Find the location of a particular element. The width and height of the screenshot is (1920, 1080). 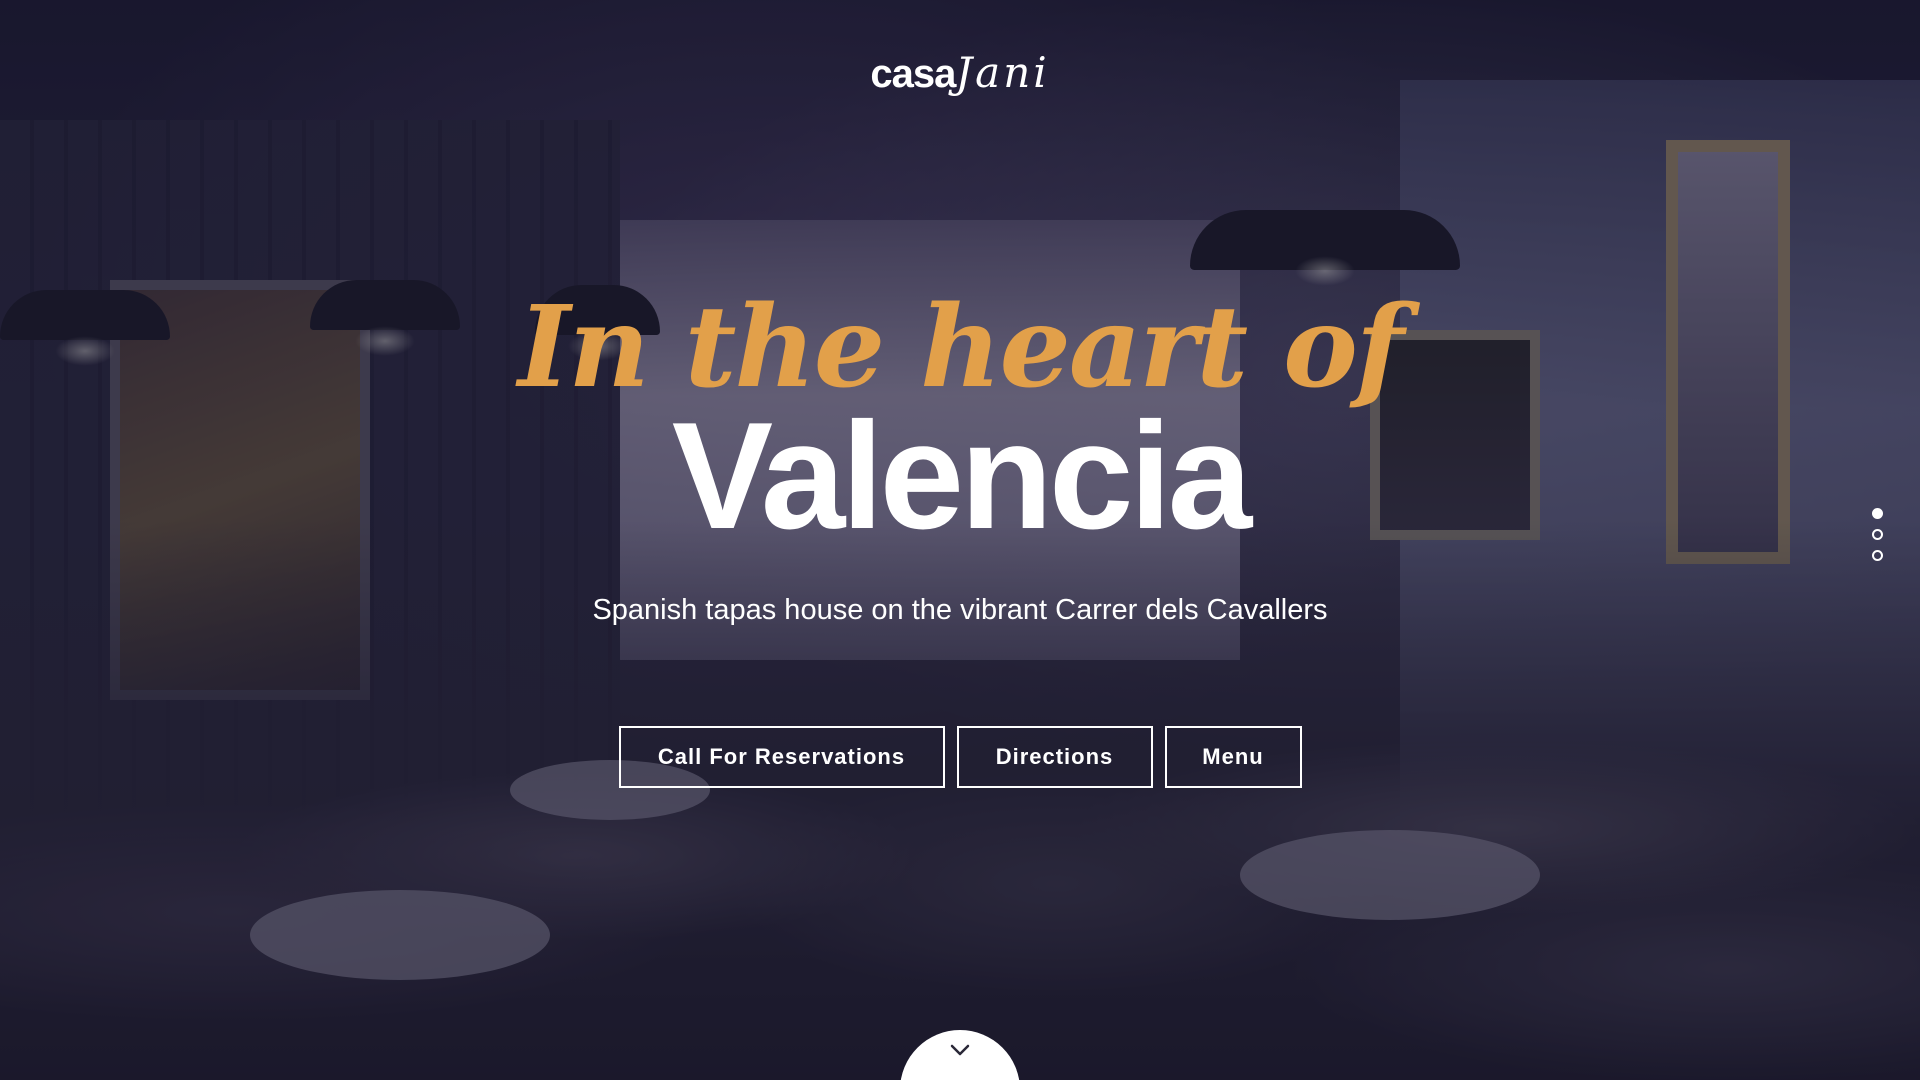

slider-pagination is located at coordinates (1877, 534).